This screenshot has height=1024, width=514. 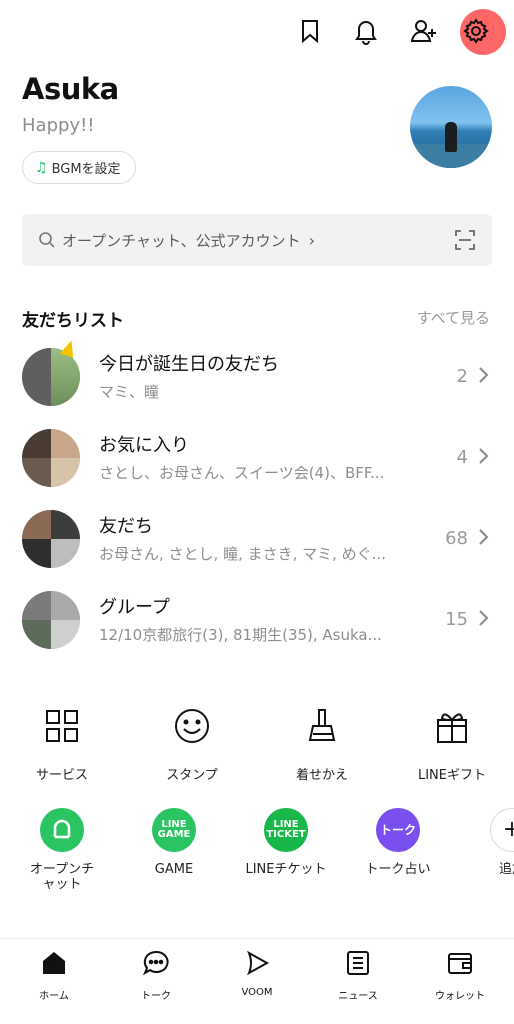 What do you see at coordinates (257, 992) in the screenshot?
I see `nav-voom-label: VOOM` at bounding box center [257, 992].